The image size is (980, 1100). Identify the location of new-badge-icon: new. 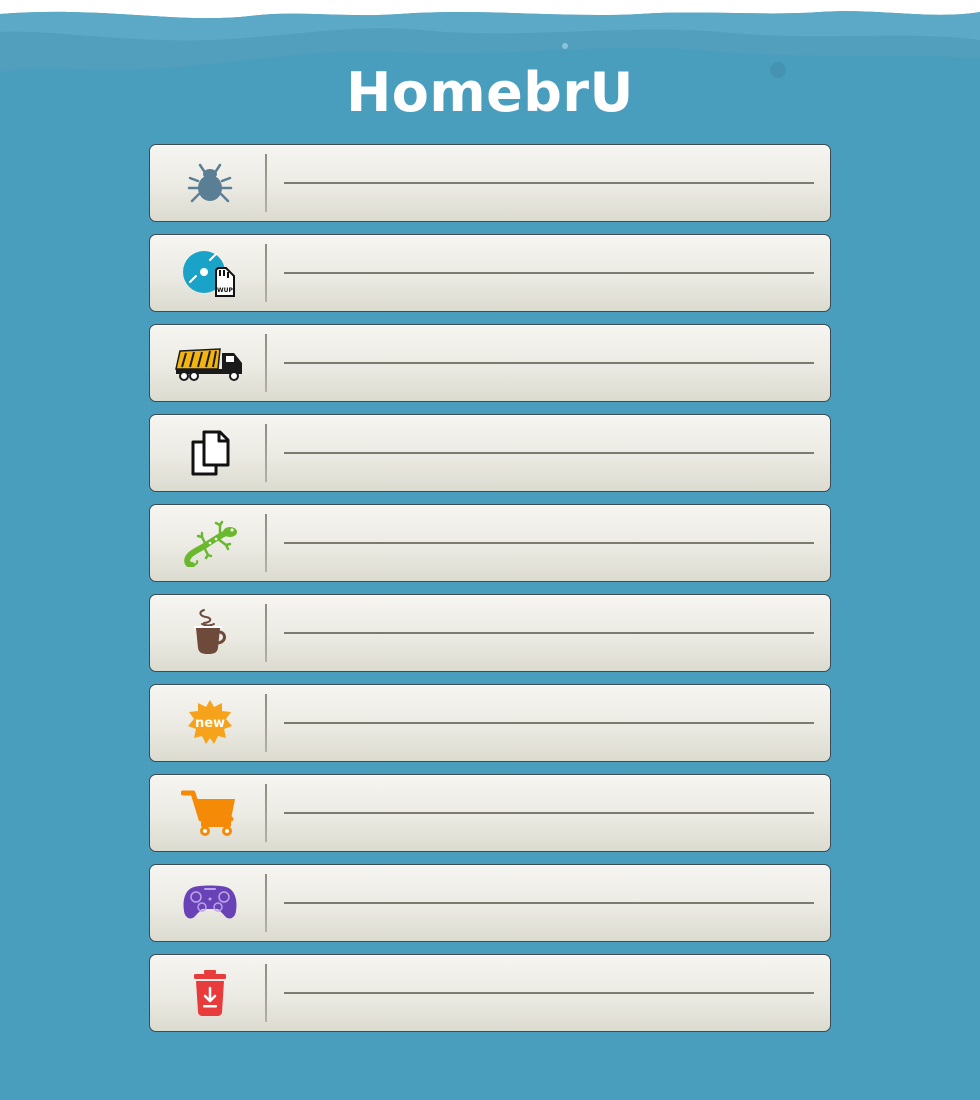
(210, 723).